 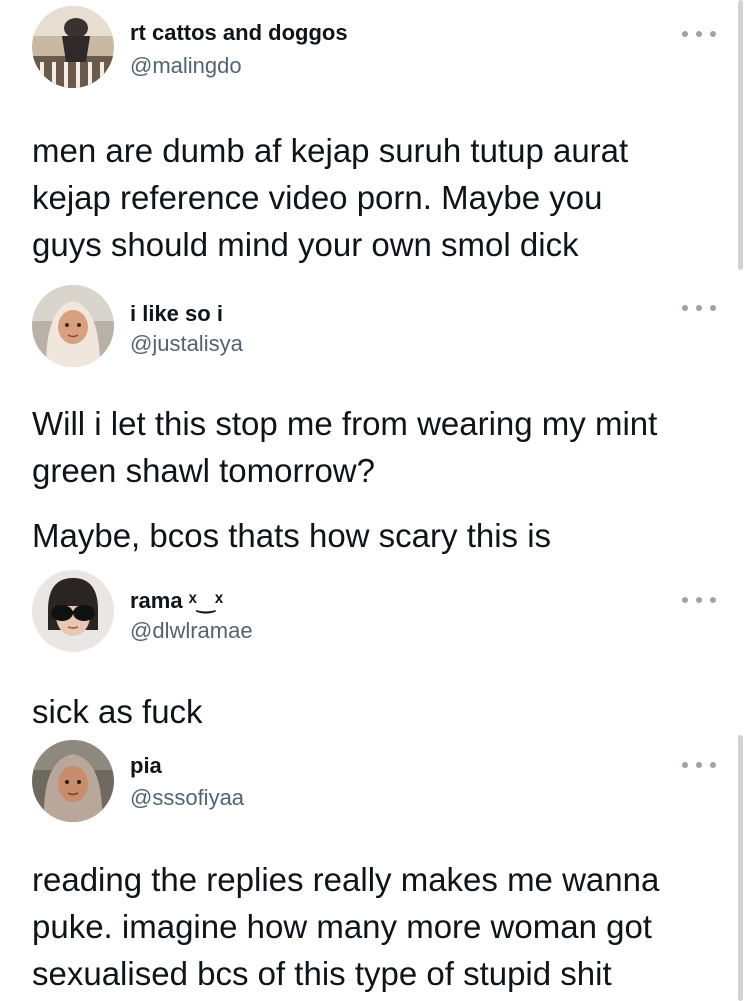 I want to click on user-handle: @dlwlramae, so click(x=191, y=631).